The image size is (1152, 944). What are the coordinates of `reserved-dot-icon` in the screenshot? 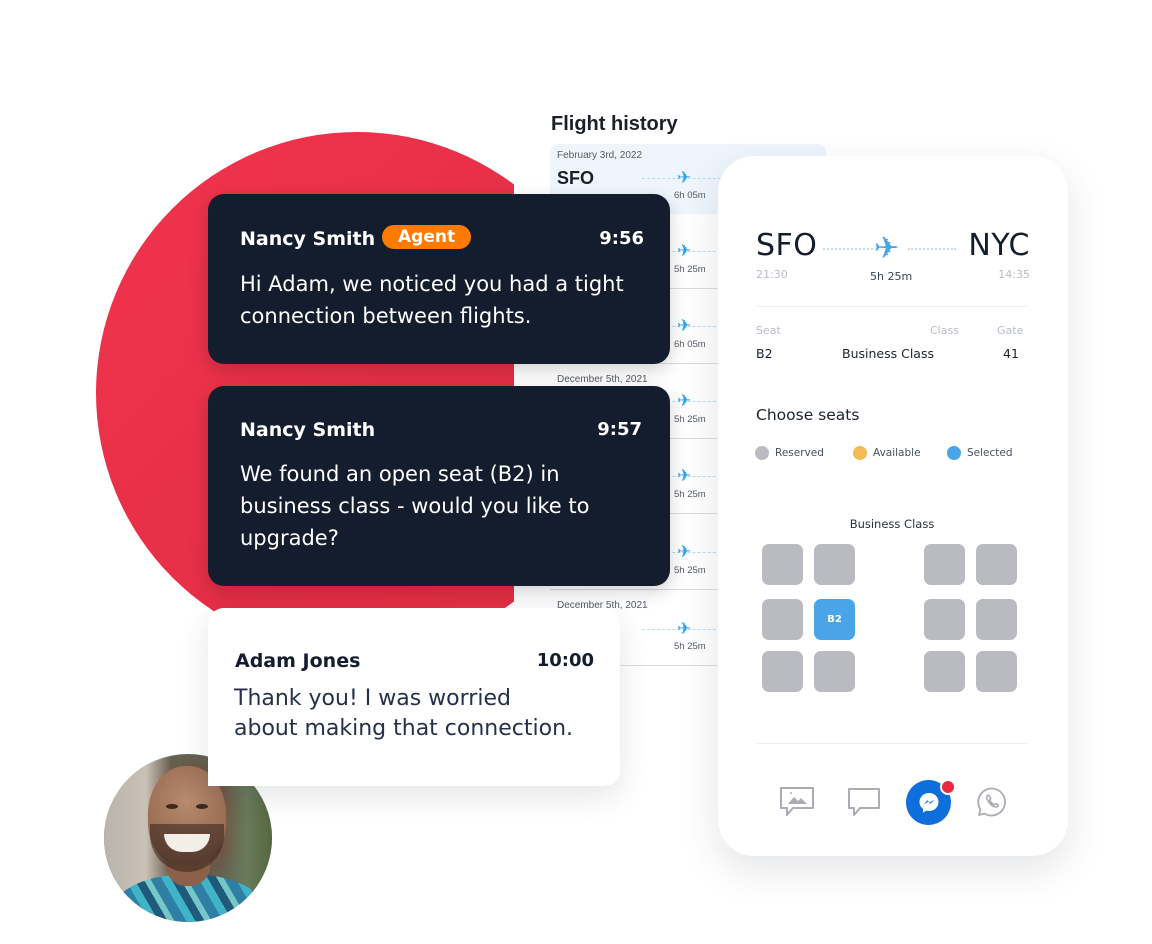 It's located at (762, 453).